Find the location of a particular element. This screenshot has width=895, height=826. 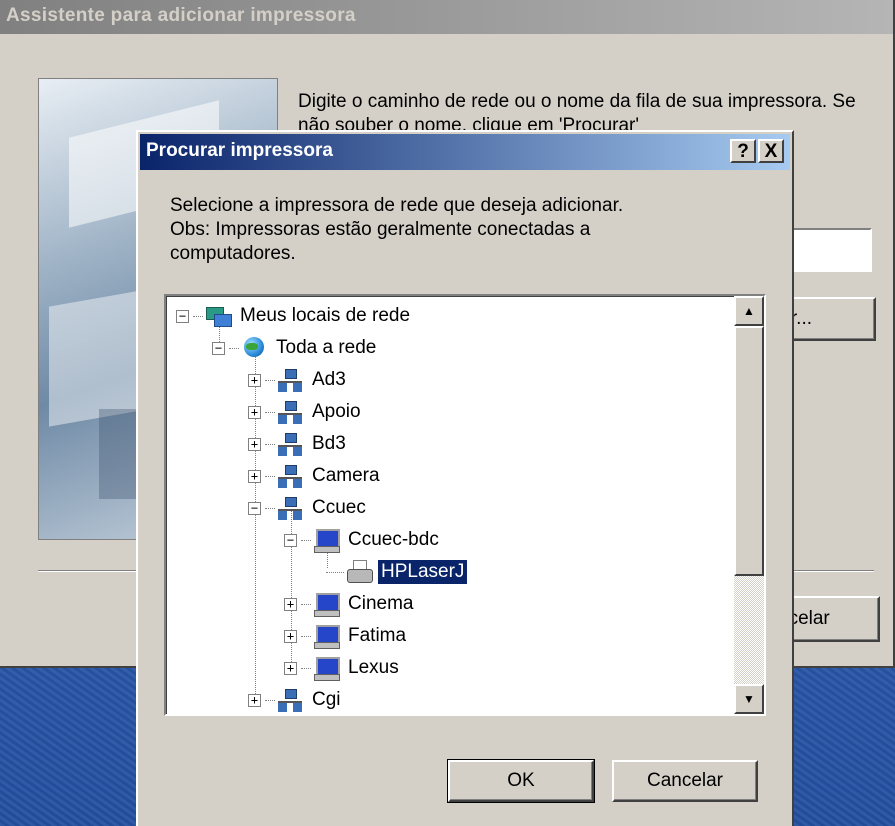

tree-item: + Cgi is located at coordinates (296, 699).